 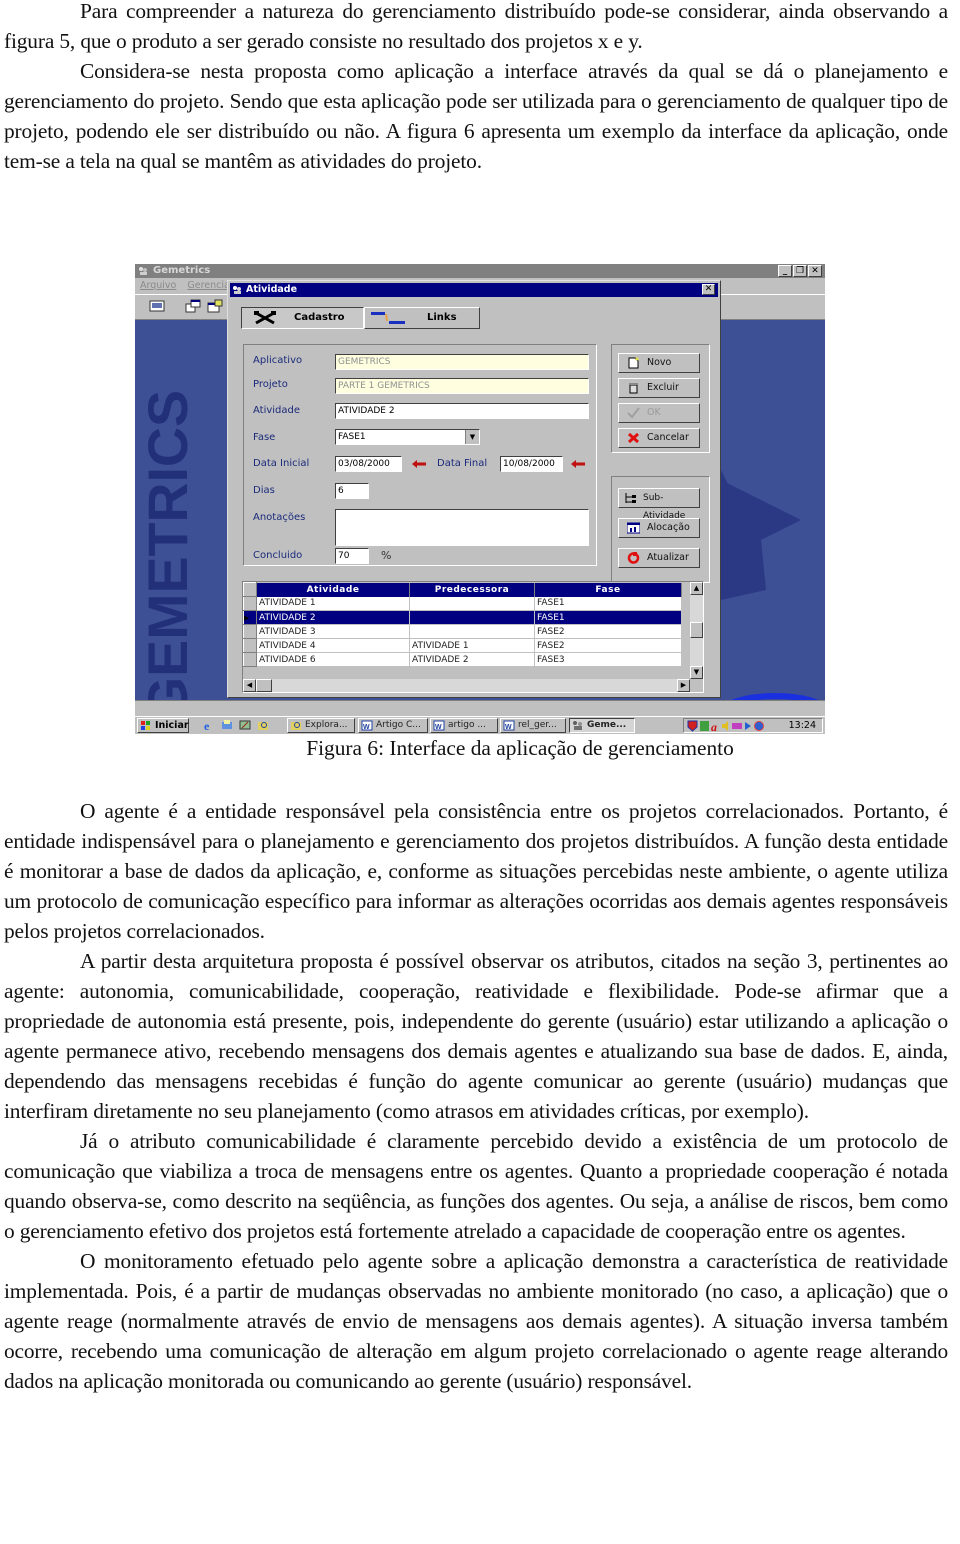 What do you see at coordinates (193, 306) in the screenshot?
I see `toolbar-window-icon` at bounding box center [193, 306].